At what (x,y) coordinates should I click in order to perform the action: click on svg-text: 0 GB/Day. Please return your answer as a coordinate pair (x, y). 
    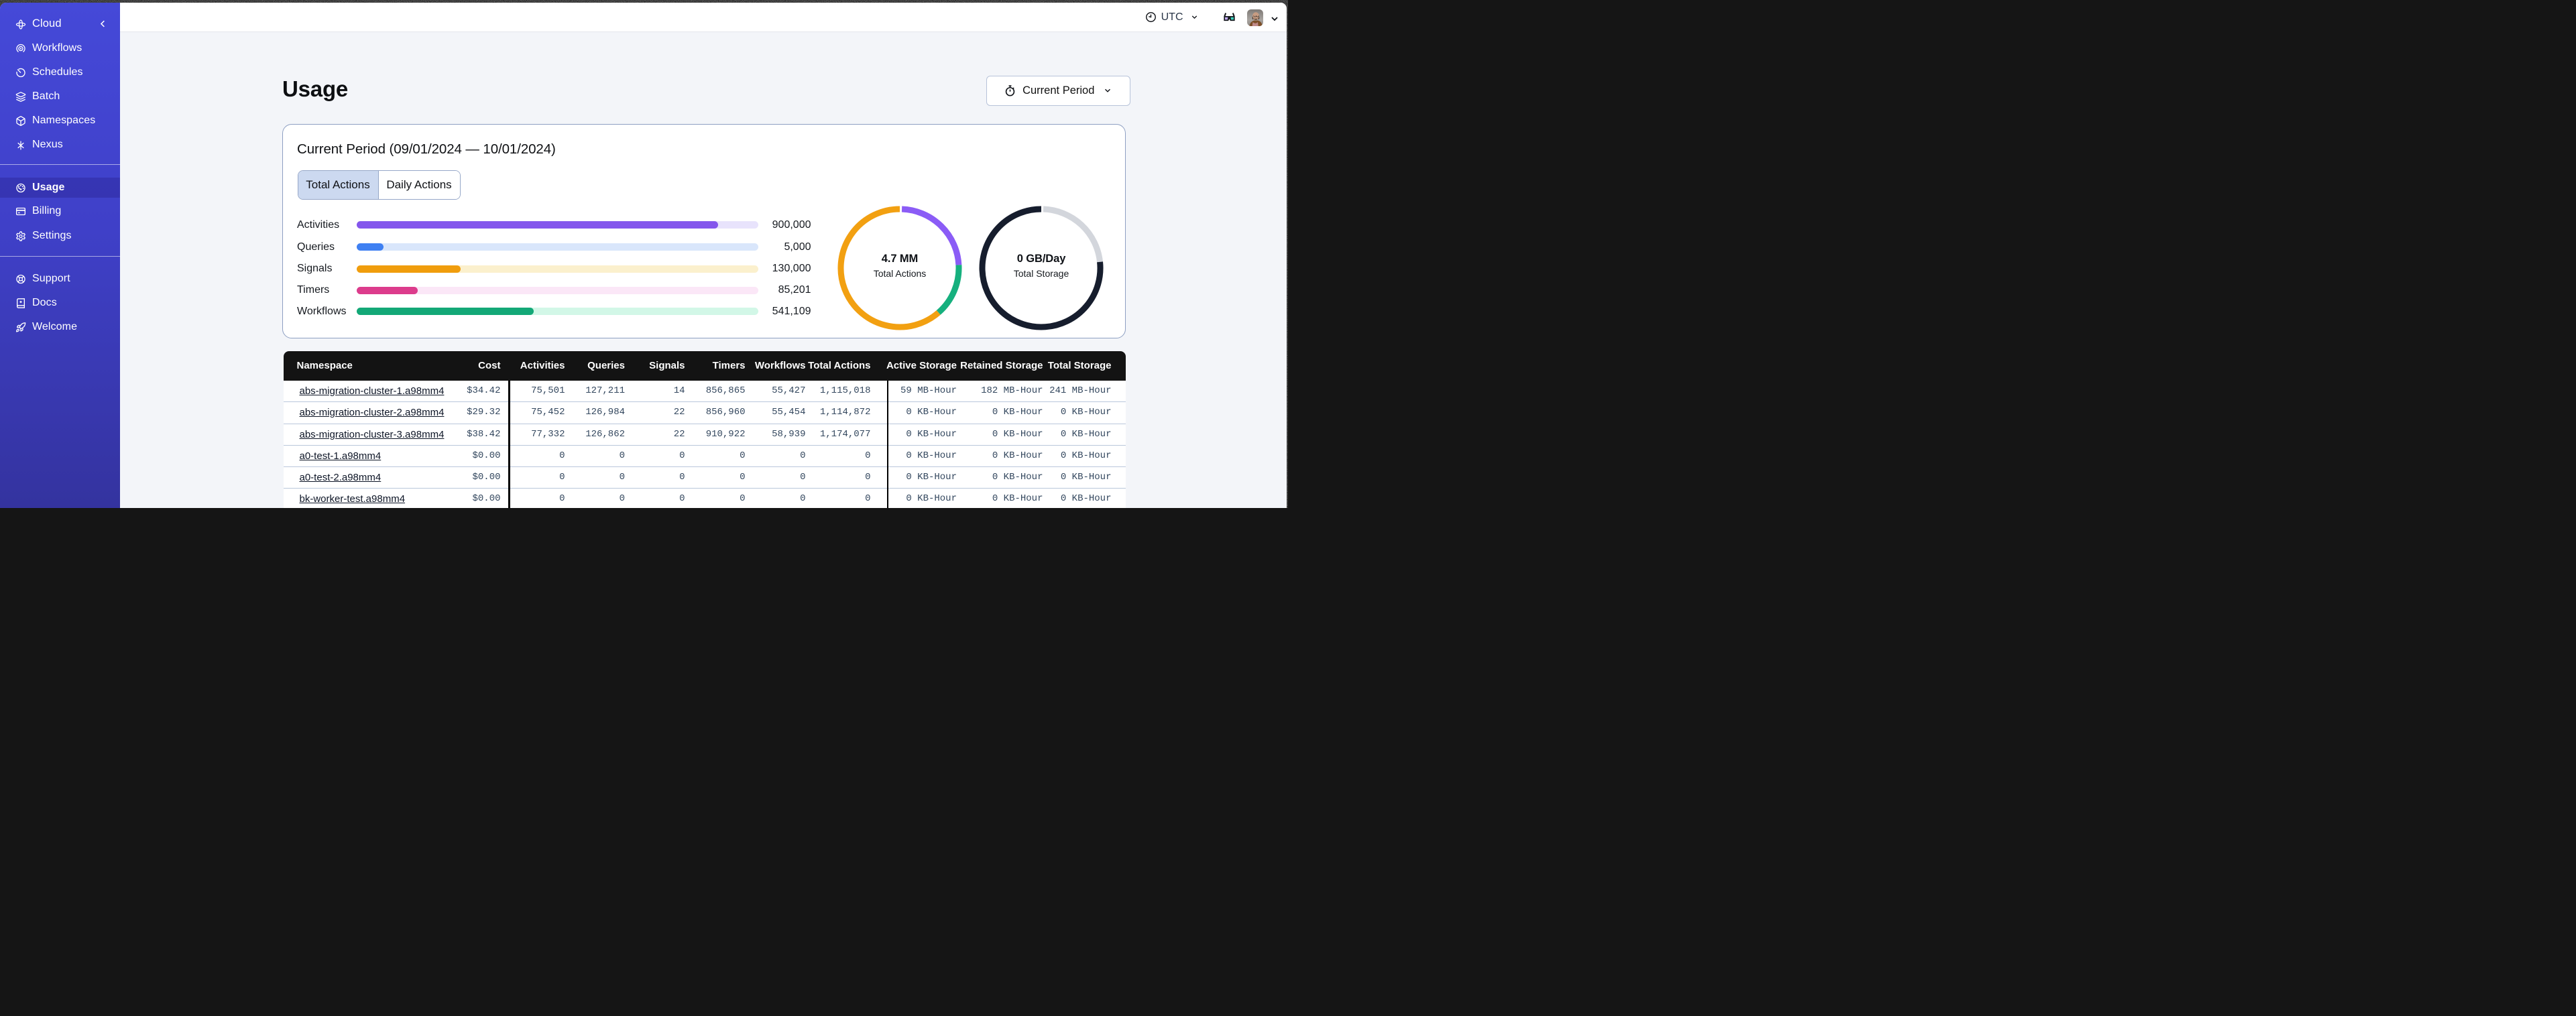
    Looking at the image, I should click on (1040, 259).